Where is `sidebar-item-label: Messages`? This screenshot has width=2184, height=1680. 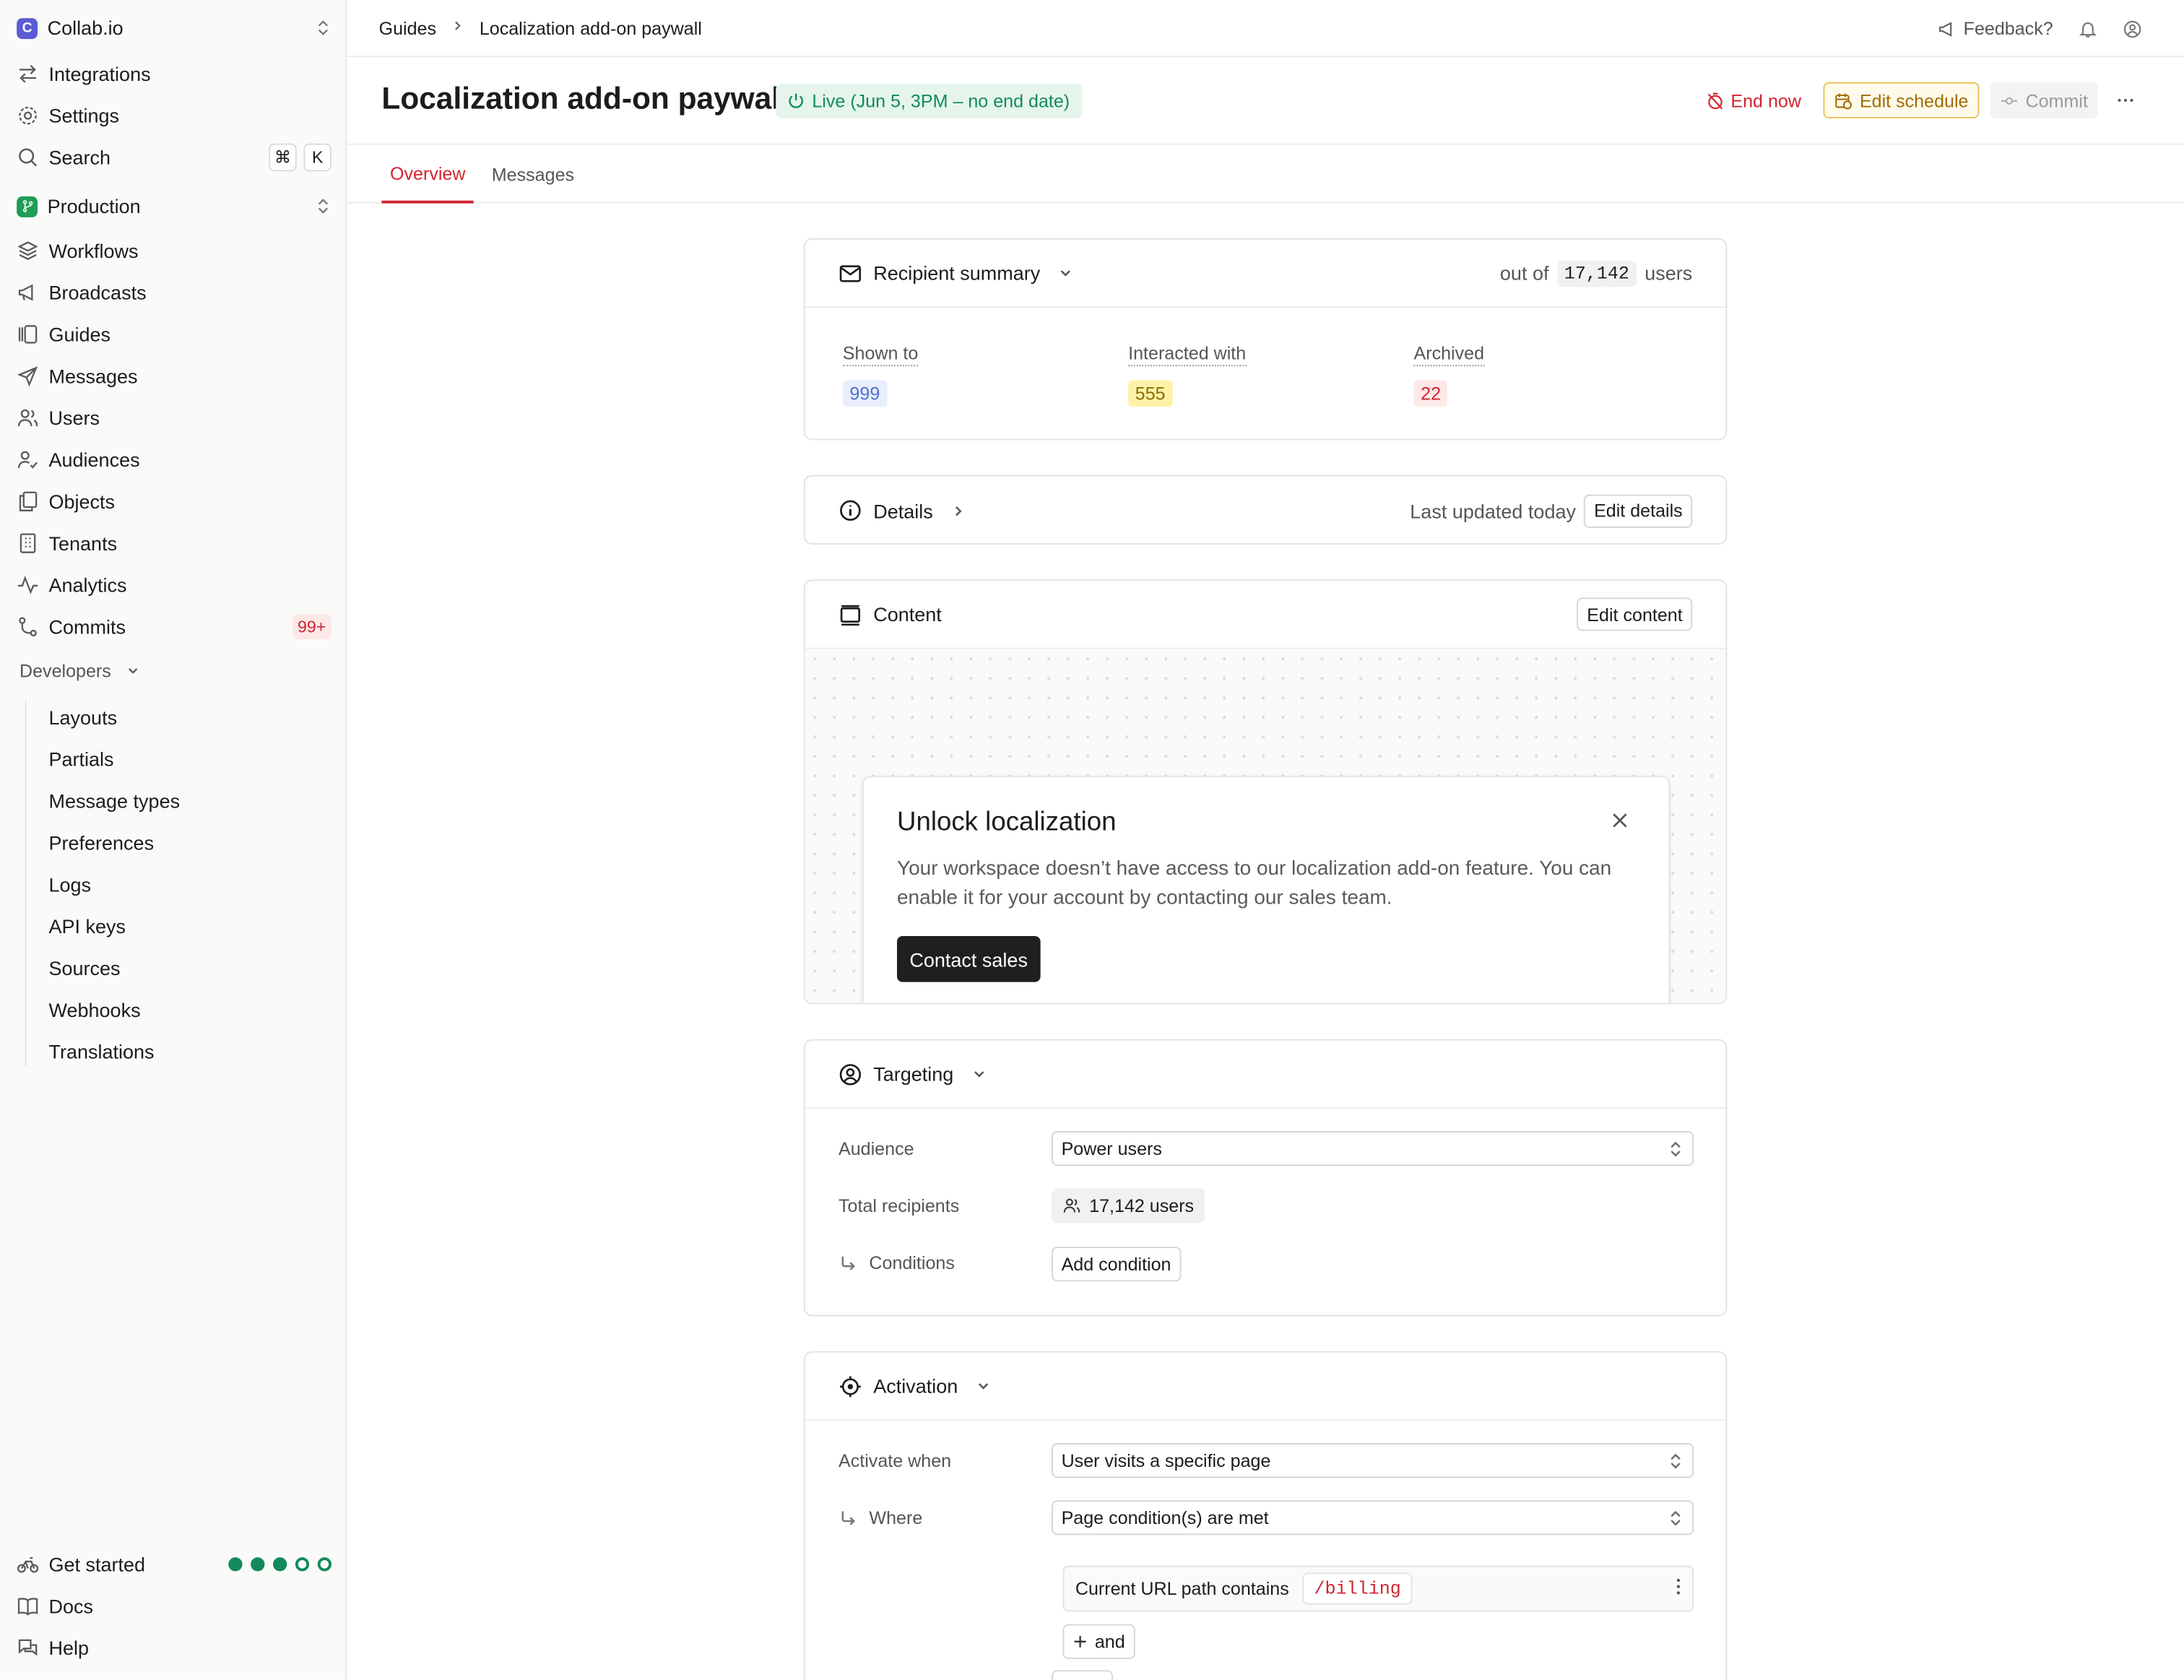
sidebar-item-label: Messages is located at coordinates (93, 376).